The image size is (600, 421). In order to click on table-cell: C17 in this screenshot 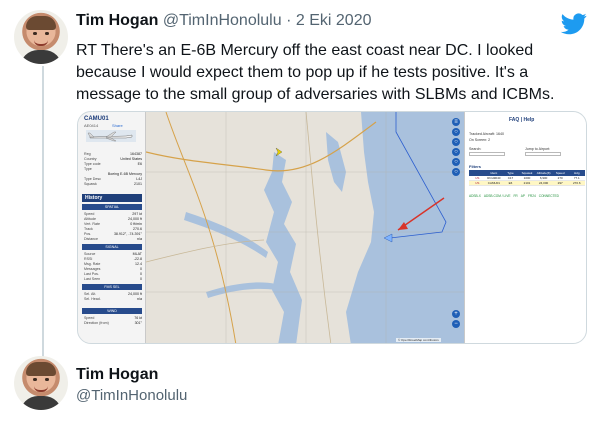, I will do `click(510, 178)`.